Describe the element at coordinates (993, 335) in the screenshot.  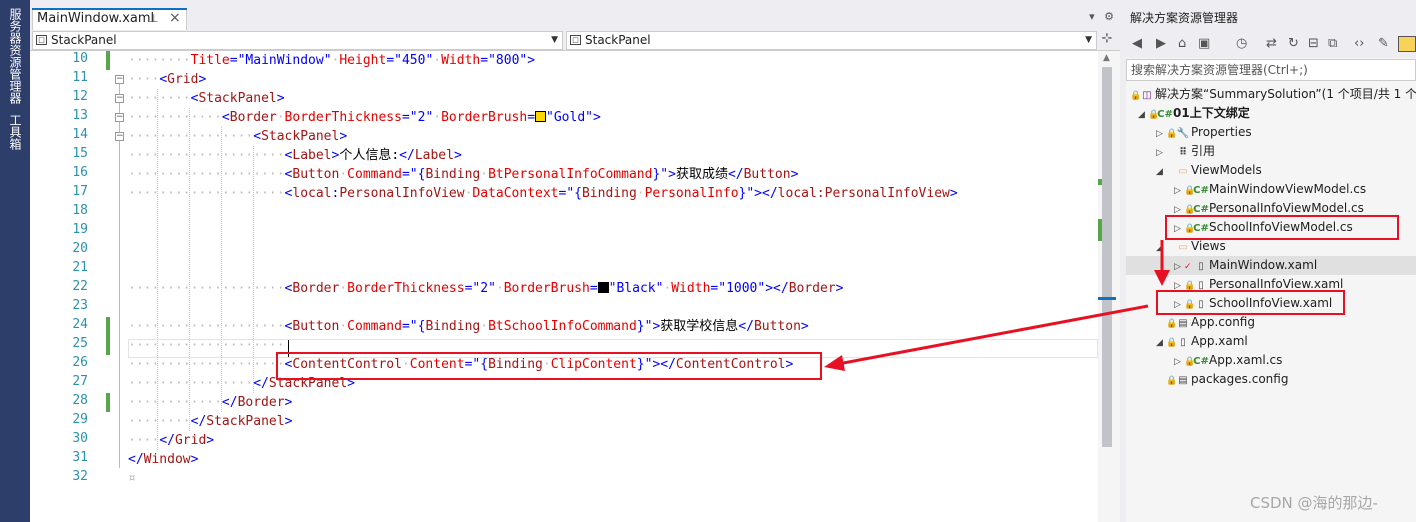
I see `annotation-arrow-left` at that location.